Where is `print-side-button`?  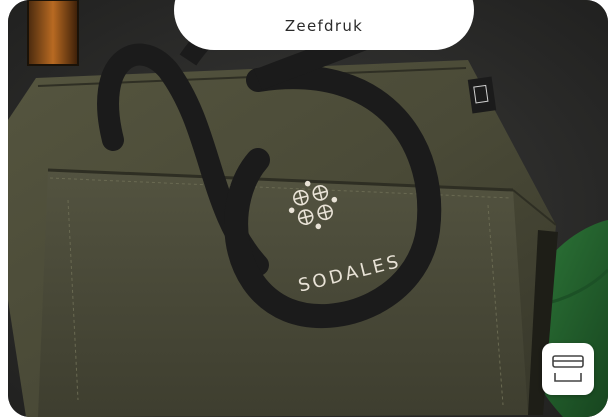 print-side-button is located at coordinates (568, 369).